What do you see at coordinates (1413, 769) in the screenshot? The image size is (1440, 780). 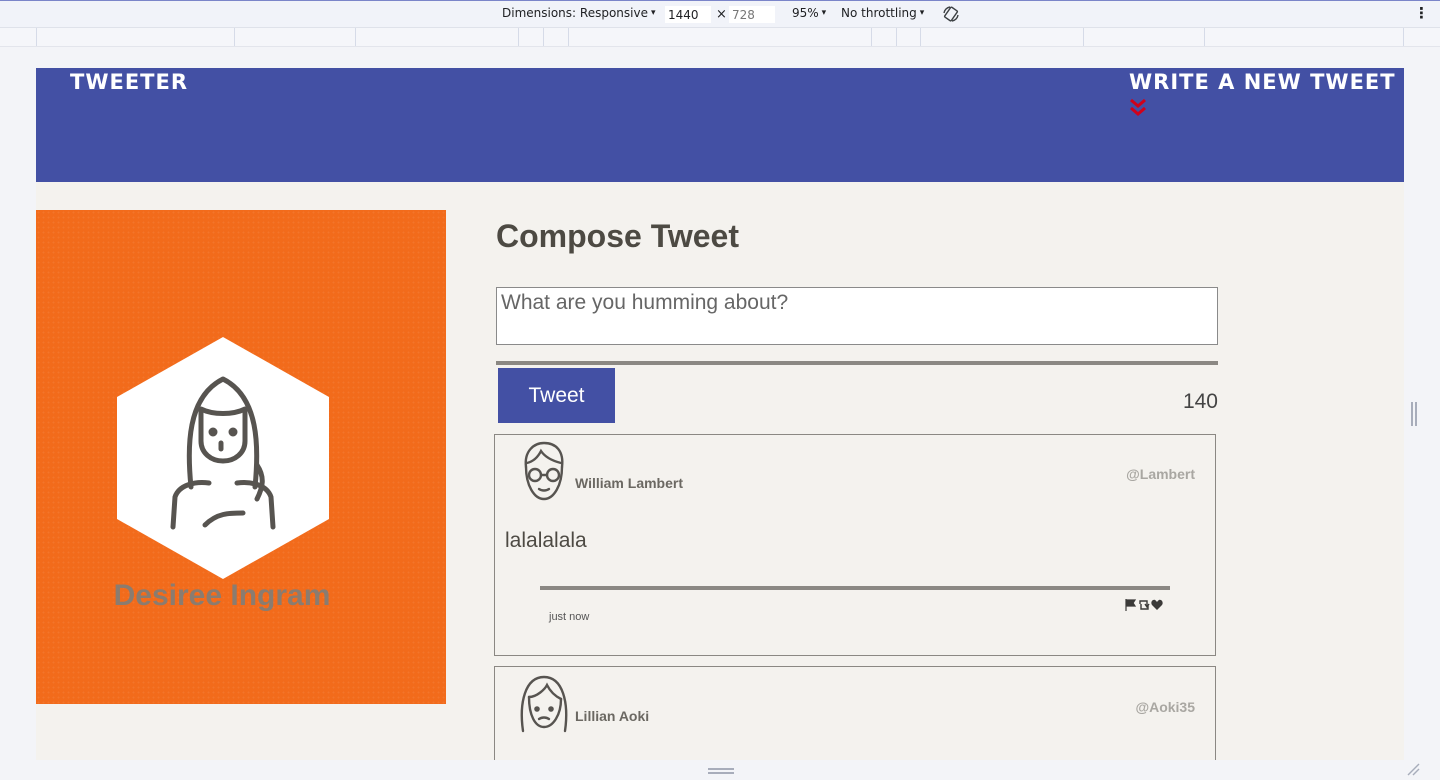 I see `resize-grip-icon` at bounding box center [1413, 769].